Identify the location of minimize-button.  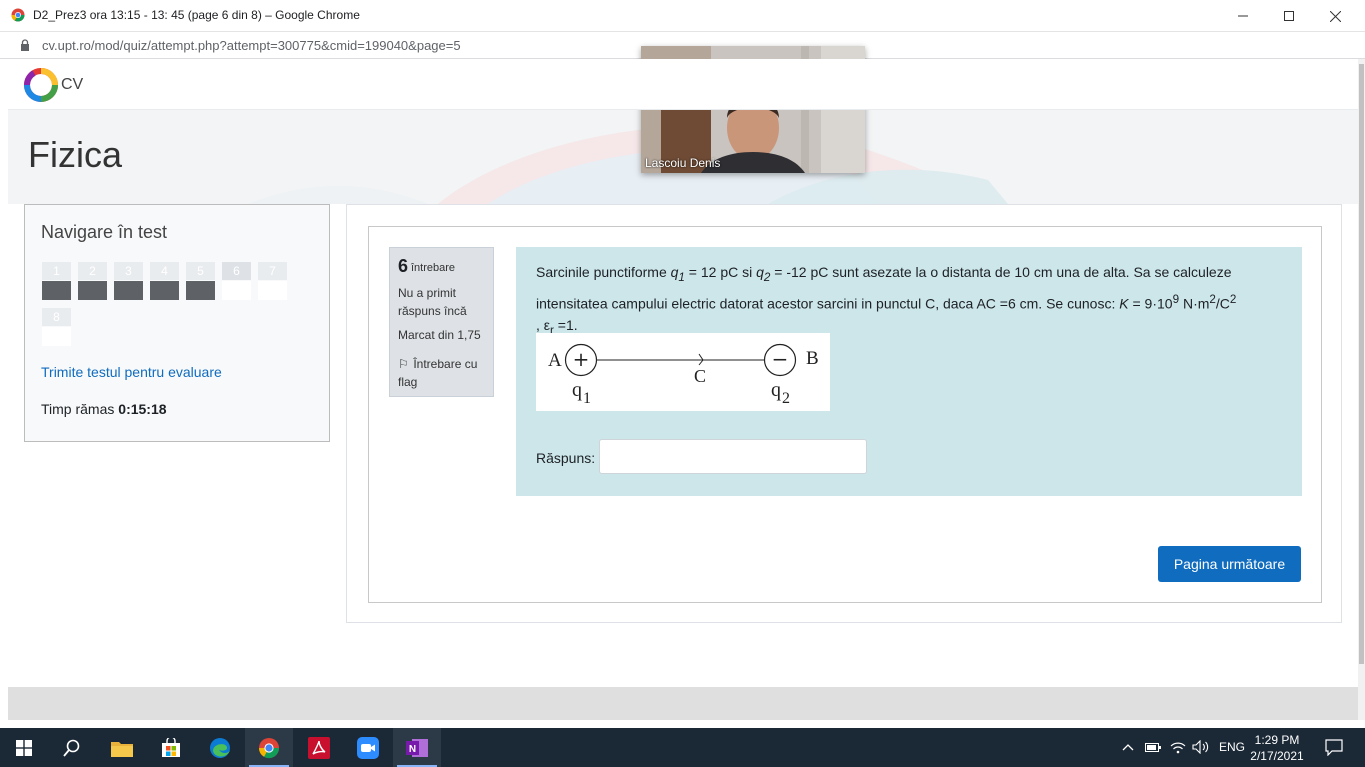
(1243, 16).